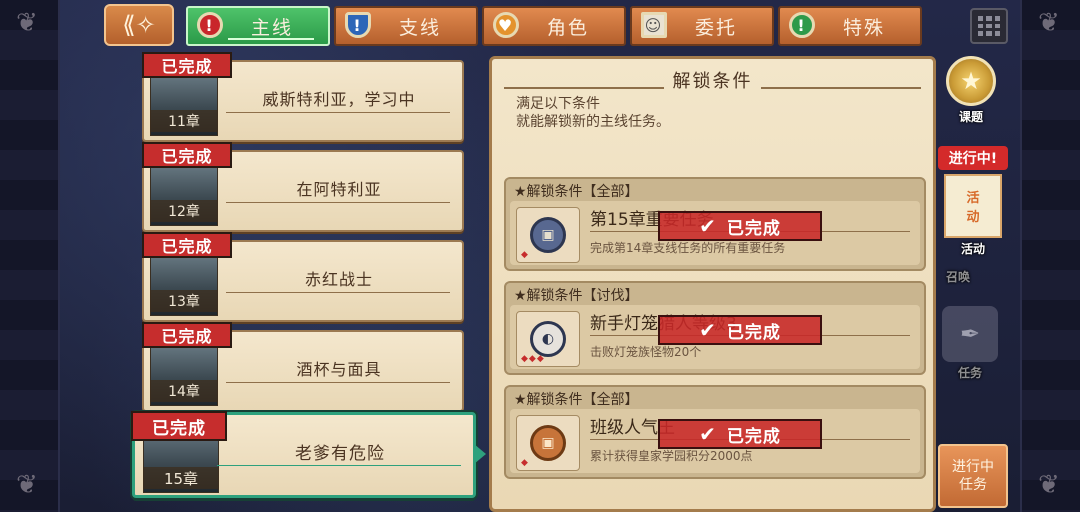  Describe the element at coordinates (989, 26) in the screenshot. I see `menu-grid-icon` at that location.